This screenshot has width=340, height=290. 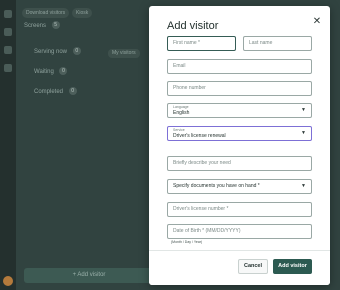 I want to click on describe-need-field: Briefly describe your need, so click(x=239, y=163).